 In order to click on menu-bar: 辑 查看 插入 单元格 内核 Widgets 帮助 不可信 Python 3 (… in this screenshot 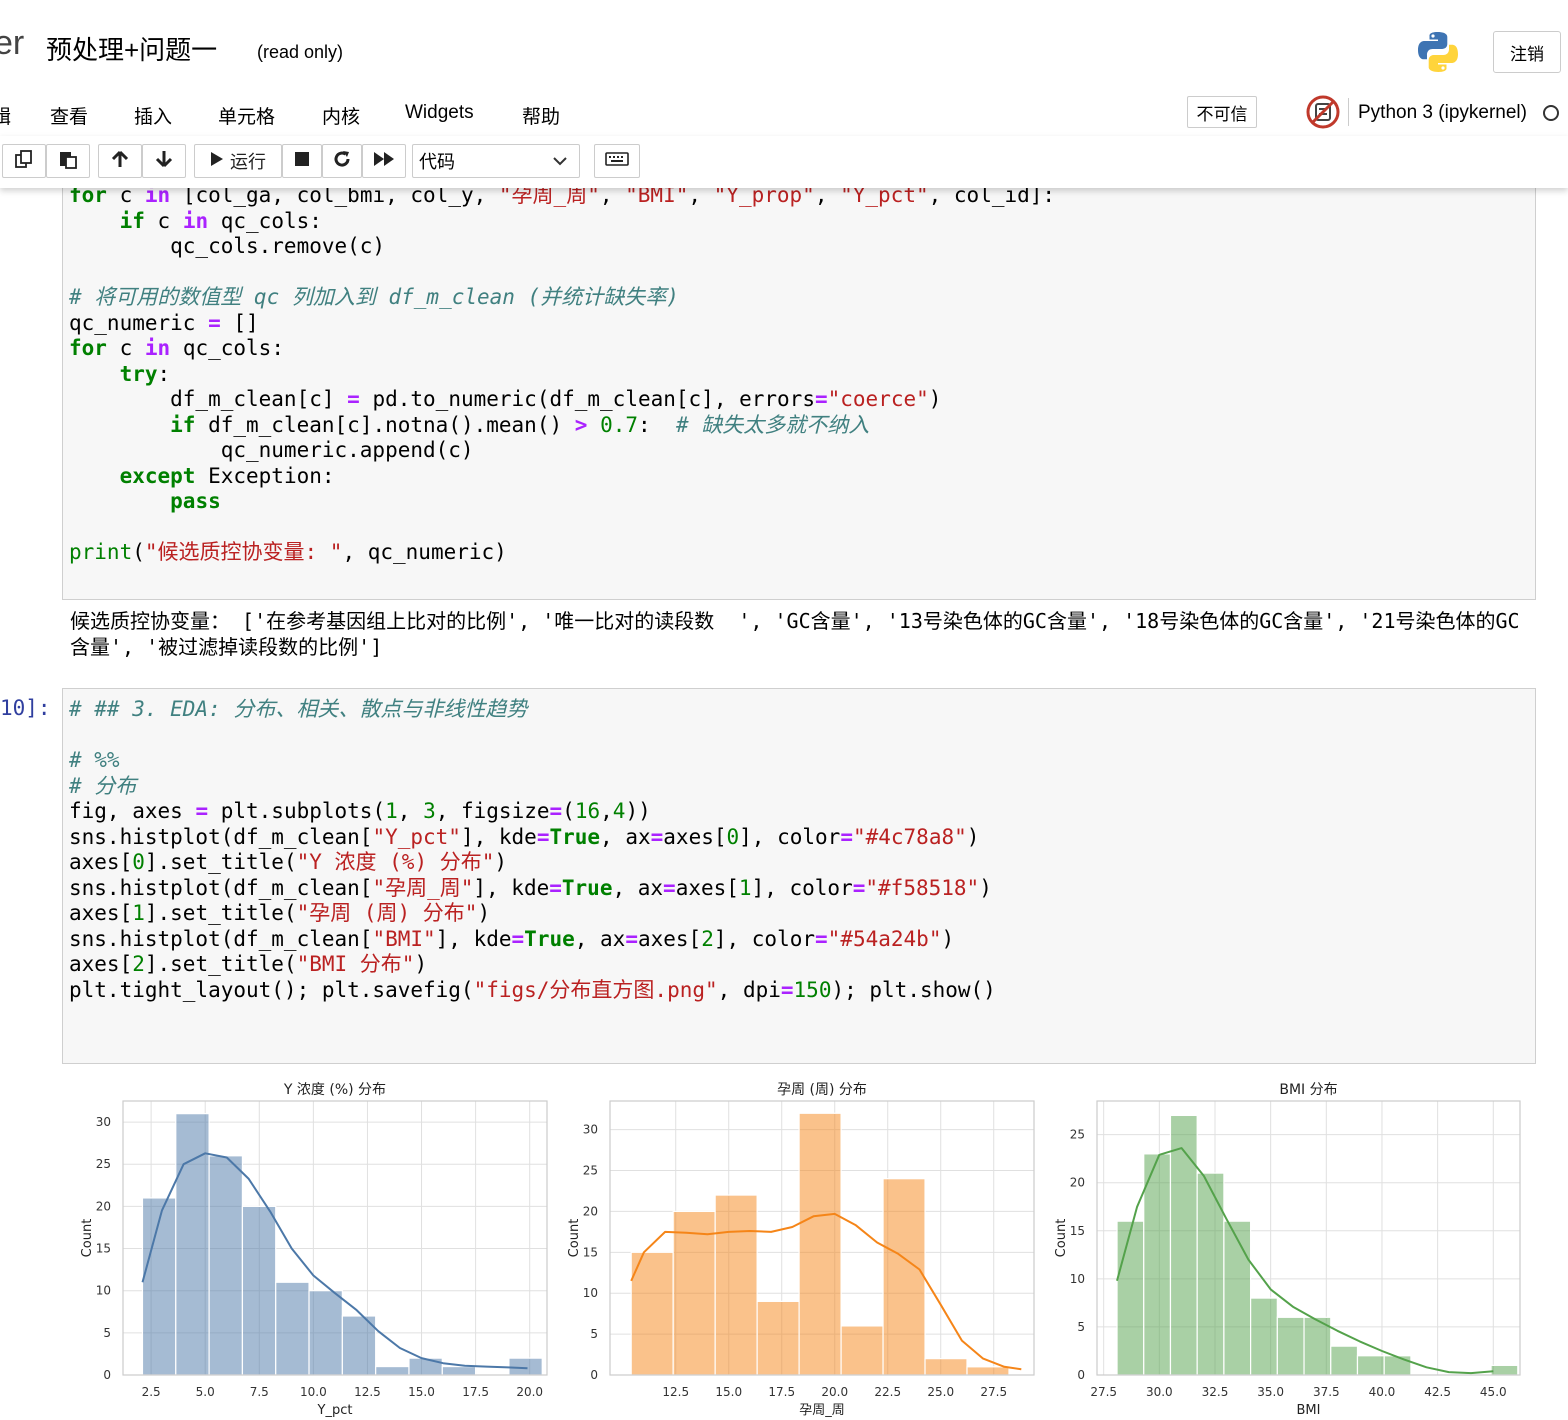, I will do `click(784, 113)`.